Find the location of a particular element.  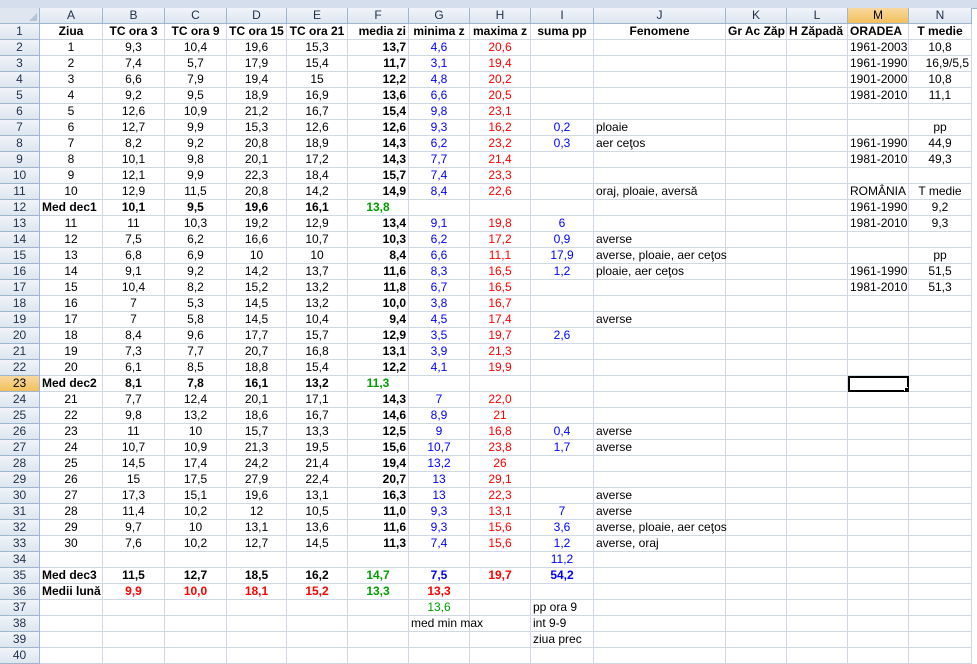

cell-i32: 3,6 is located at coordinates (562, 528).